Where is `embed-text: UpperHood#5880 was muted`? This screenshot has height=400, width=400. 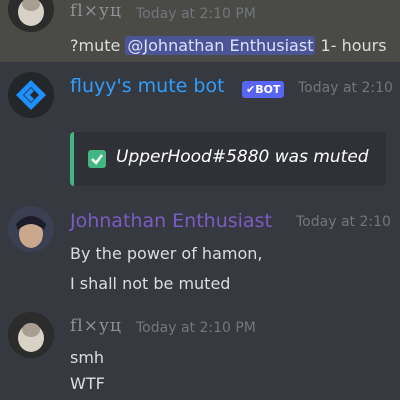
embed-text: UpperHood#5880 was muted is located at coordinates (242, 157).